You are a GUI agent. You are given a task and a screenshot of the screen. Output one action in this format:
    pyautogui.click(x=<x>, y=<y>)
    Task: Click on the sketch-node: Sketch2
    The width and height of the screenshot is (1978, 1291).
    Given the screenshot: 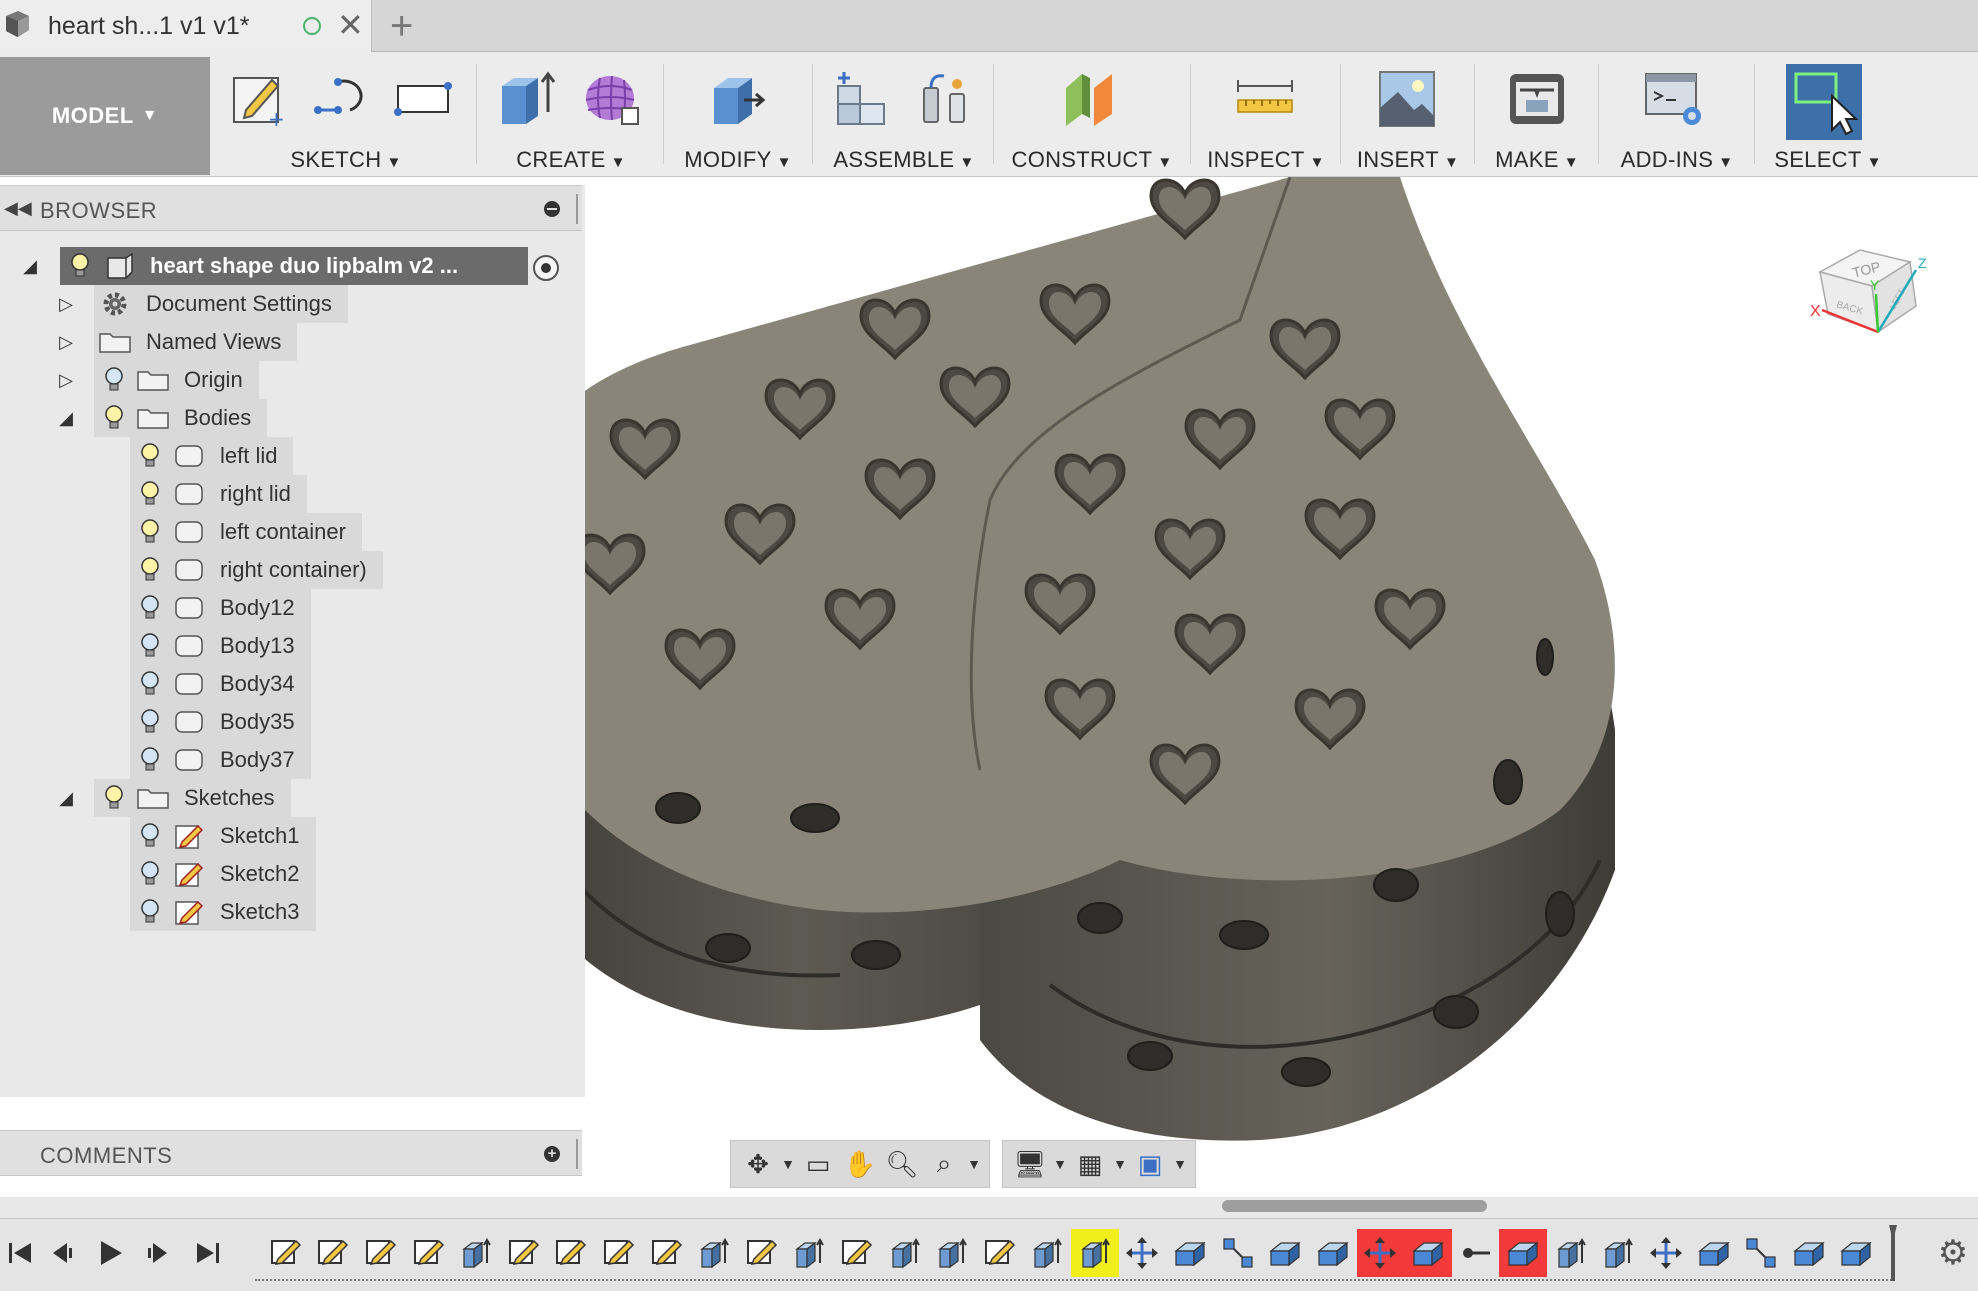 What is the action you would take?
    pyautogui.click(x=223, y=874)
    